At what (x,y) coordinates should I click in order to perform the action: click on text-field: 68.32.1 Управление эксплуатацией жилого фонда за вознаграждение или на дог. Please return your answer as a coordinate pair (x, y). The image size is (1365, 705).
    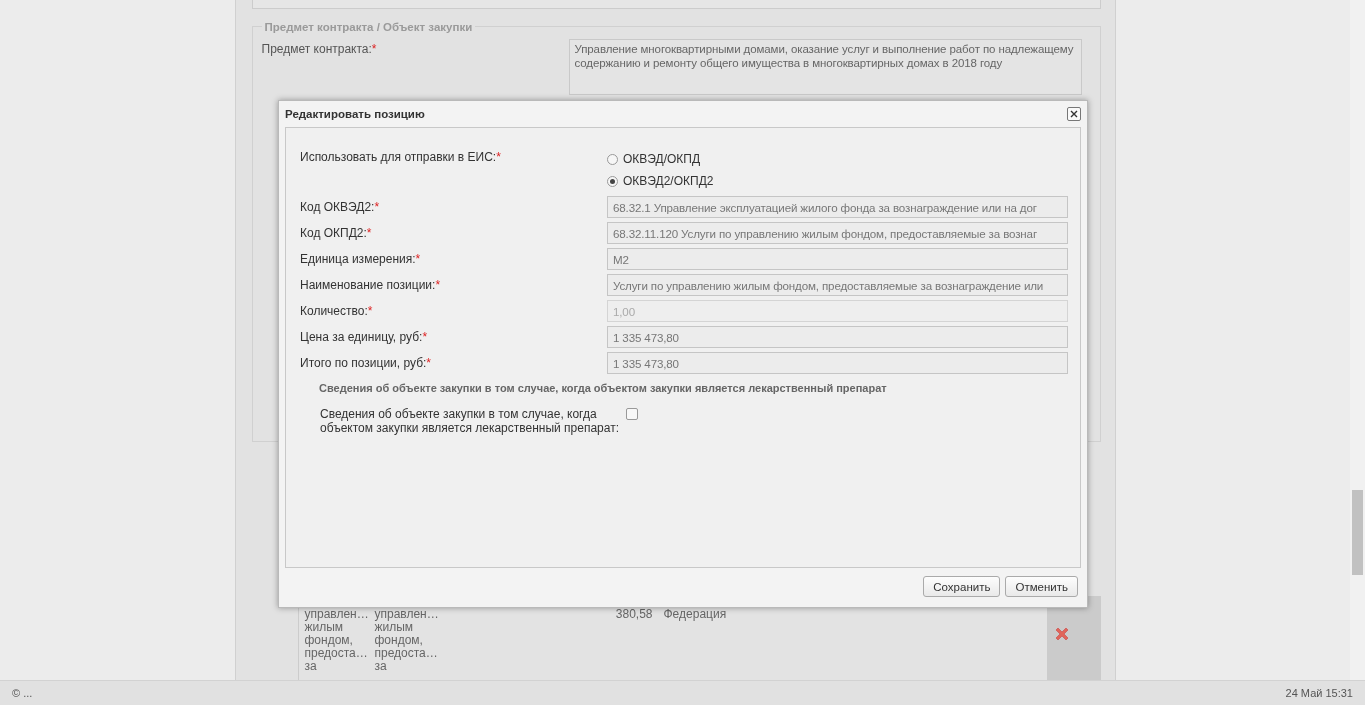
    Looking at the image, I should click on (837, 207).